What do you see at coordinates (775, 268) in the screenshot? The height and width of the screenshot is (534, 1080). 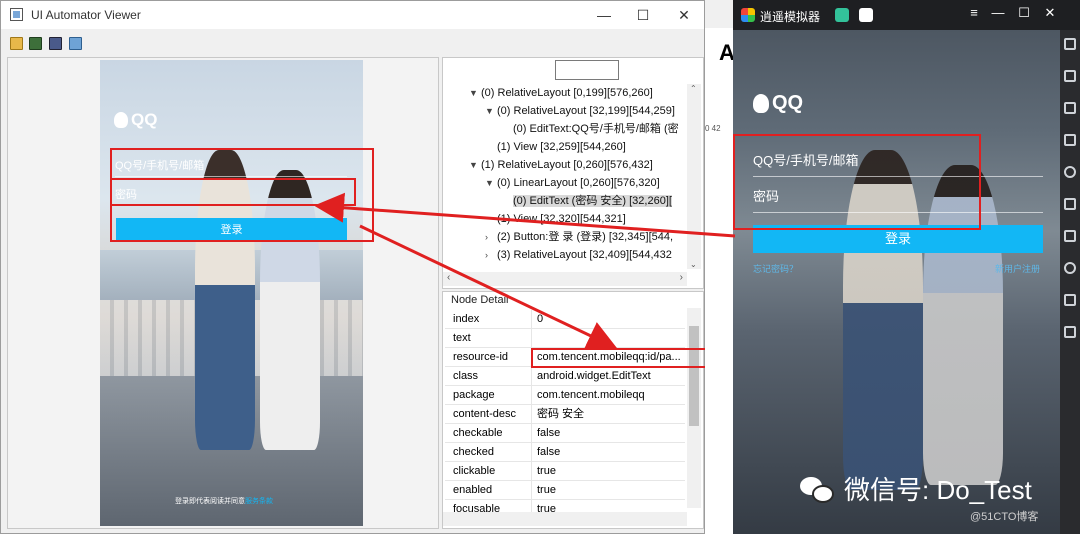 I see `forgot-password-link: 忘记密码？` at bounding box center [775, 268].